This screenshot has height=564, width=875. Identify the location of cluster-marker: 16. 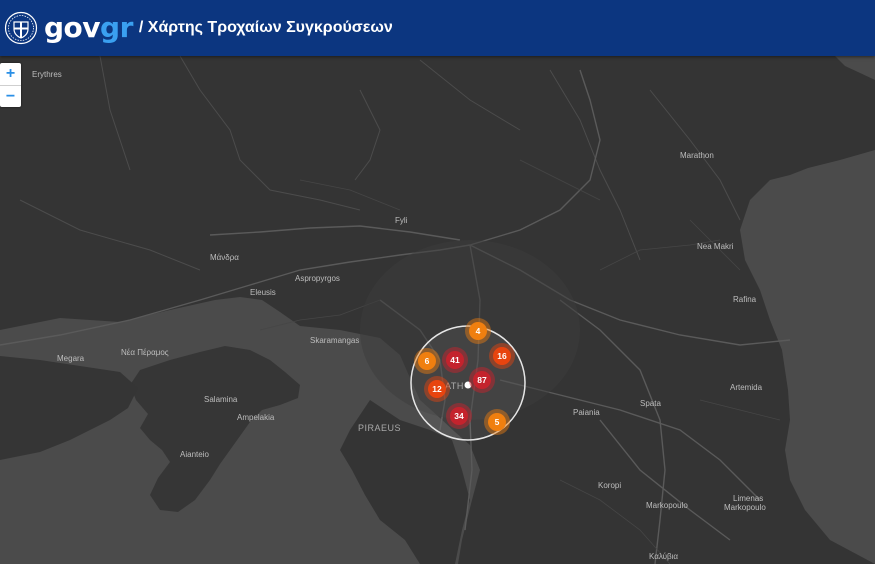
(502, 356).